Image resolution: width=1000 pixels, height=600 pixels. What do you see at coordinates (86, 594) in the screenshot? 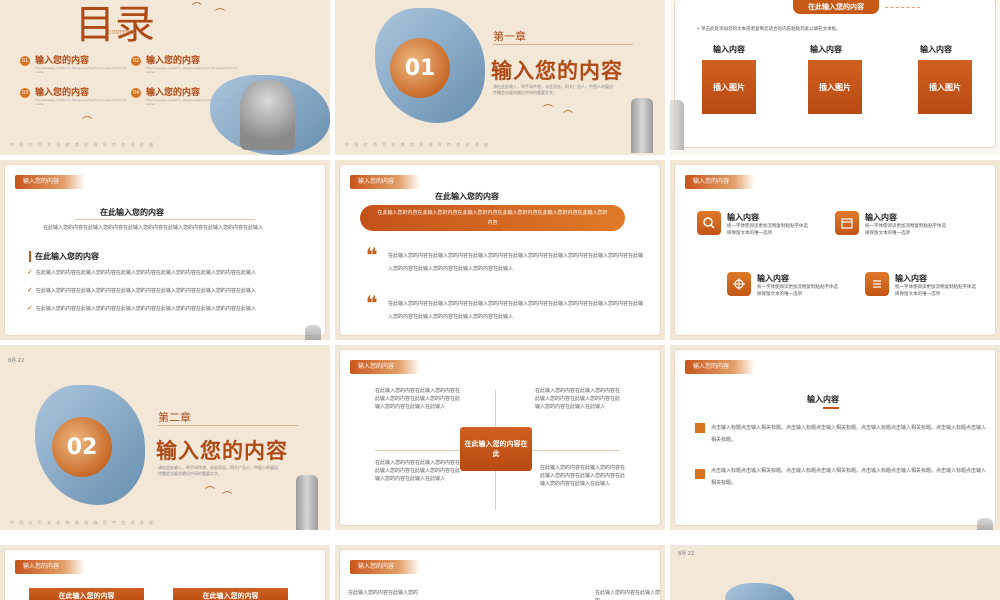
I see `content-button-1: 在此输入您的内容` at bounding box center [86, 594].